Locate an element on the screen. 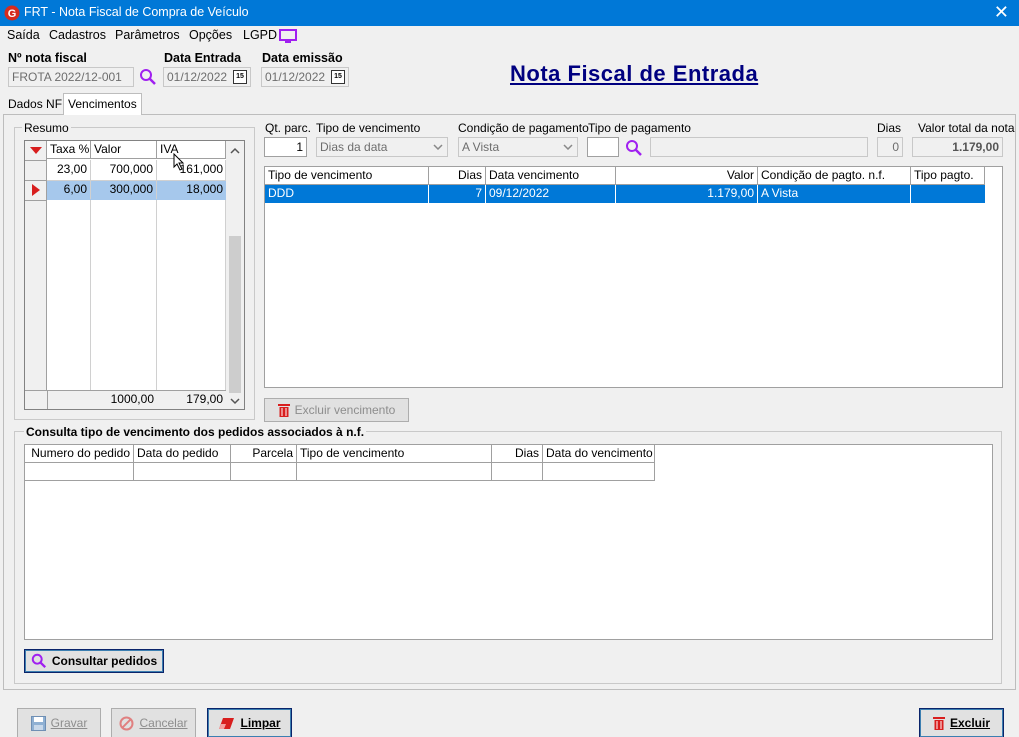 This screenshot has height=737, width=1019. col-data-vencimento: Data vencimento is located at coordinates (551, 176).